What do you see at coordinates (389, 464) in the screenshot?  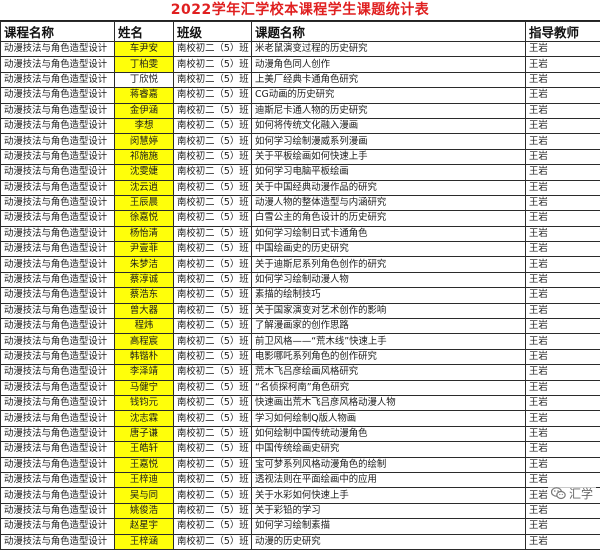 I see `cell-topic: 宝可梦系列风格动漫角色的绘制` at bounding box center [389, 464].